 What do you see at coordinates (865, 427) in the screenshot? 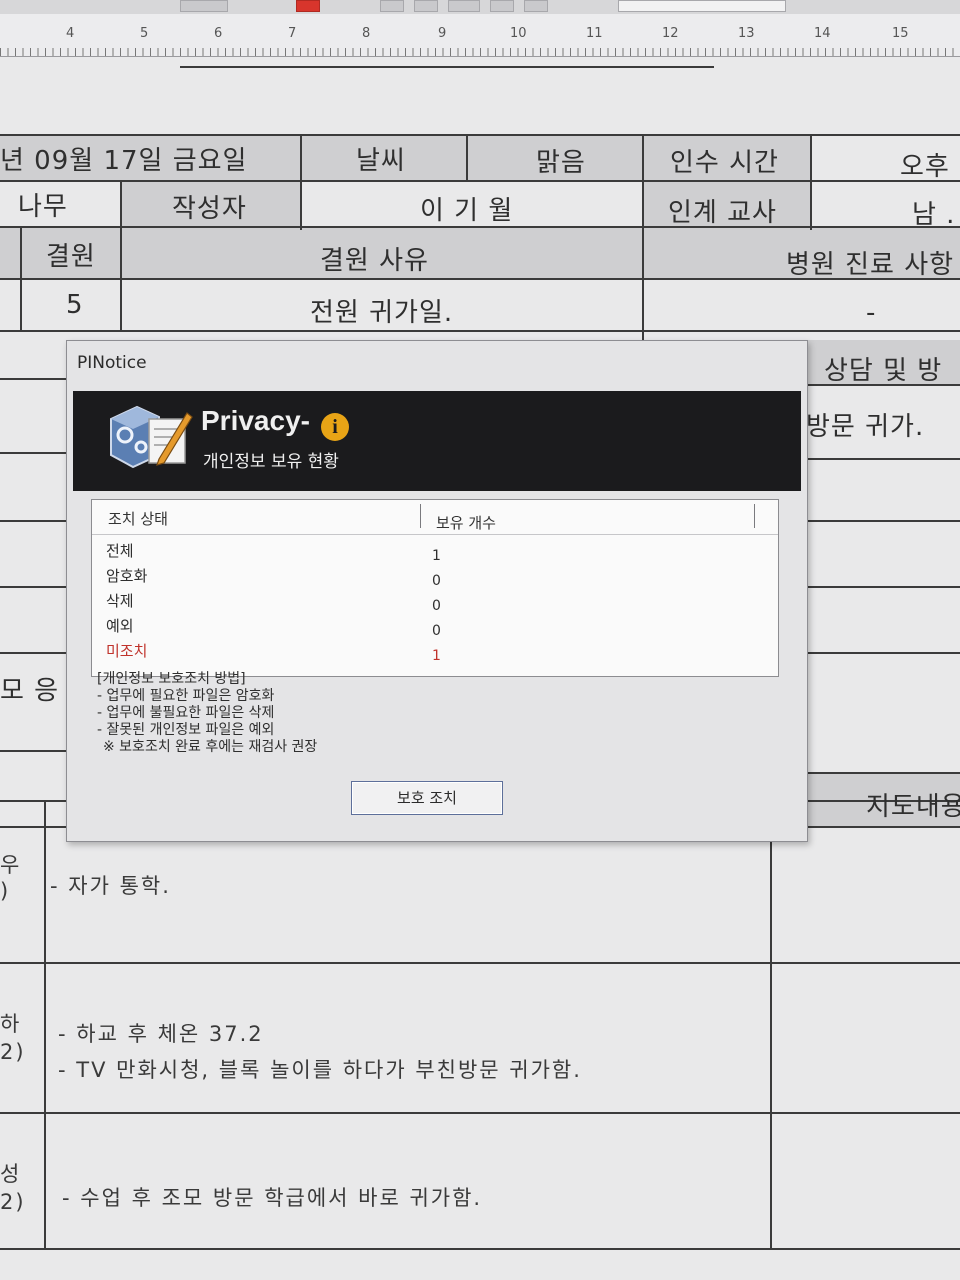
I see `visit-home-text: 방문 귀가.` at bounding box center [865, 427].